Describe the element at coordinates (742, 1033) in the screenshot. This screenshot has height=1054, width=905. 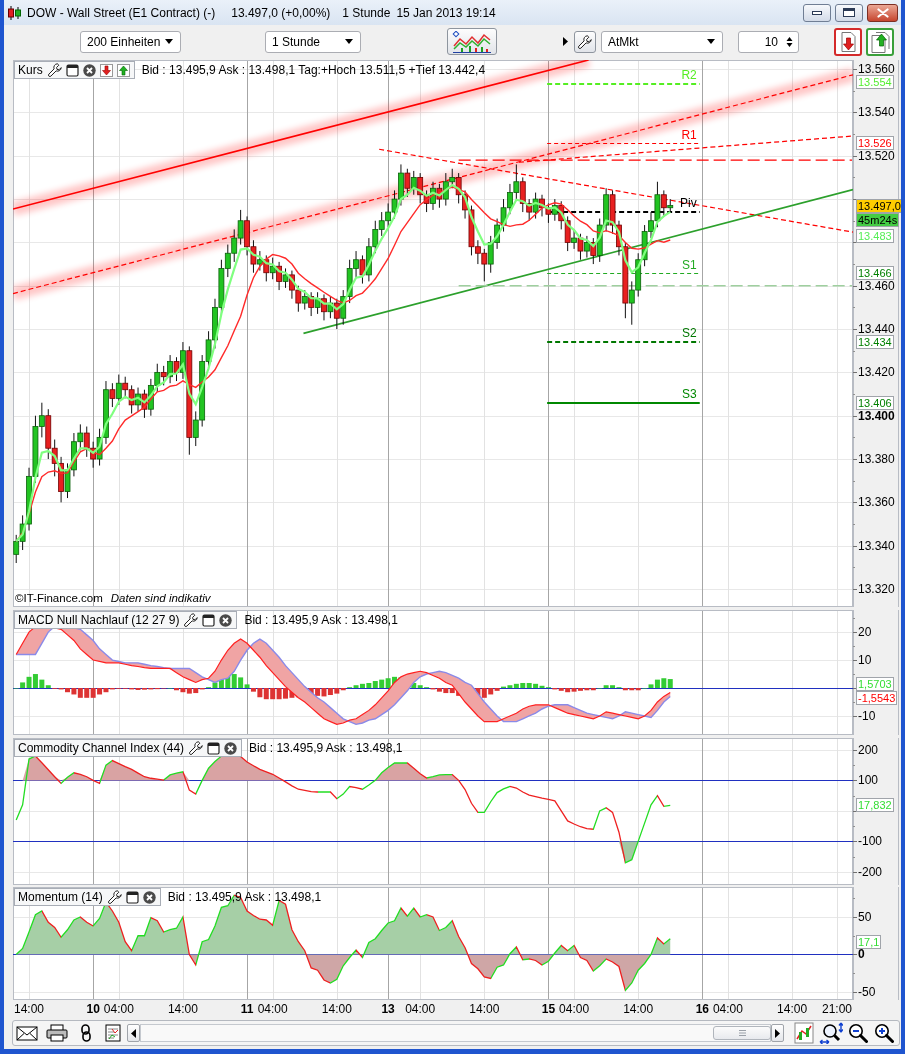
I see `scrollbar-thumb` at that location.